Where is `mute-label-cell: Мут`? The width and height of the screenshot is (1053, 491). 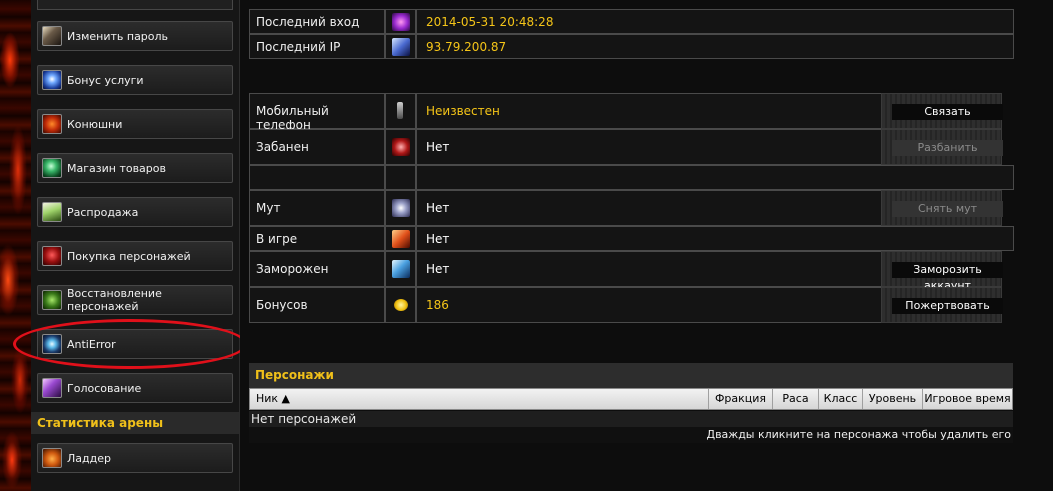
mute-label-cell: Мут is located at coordinates (317, 208).